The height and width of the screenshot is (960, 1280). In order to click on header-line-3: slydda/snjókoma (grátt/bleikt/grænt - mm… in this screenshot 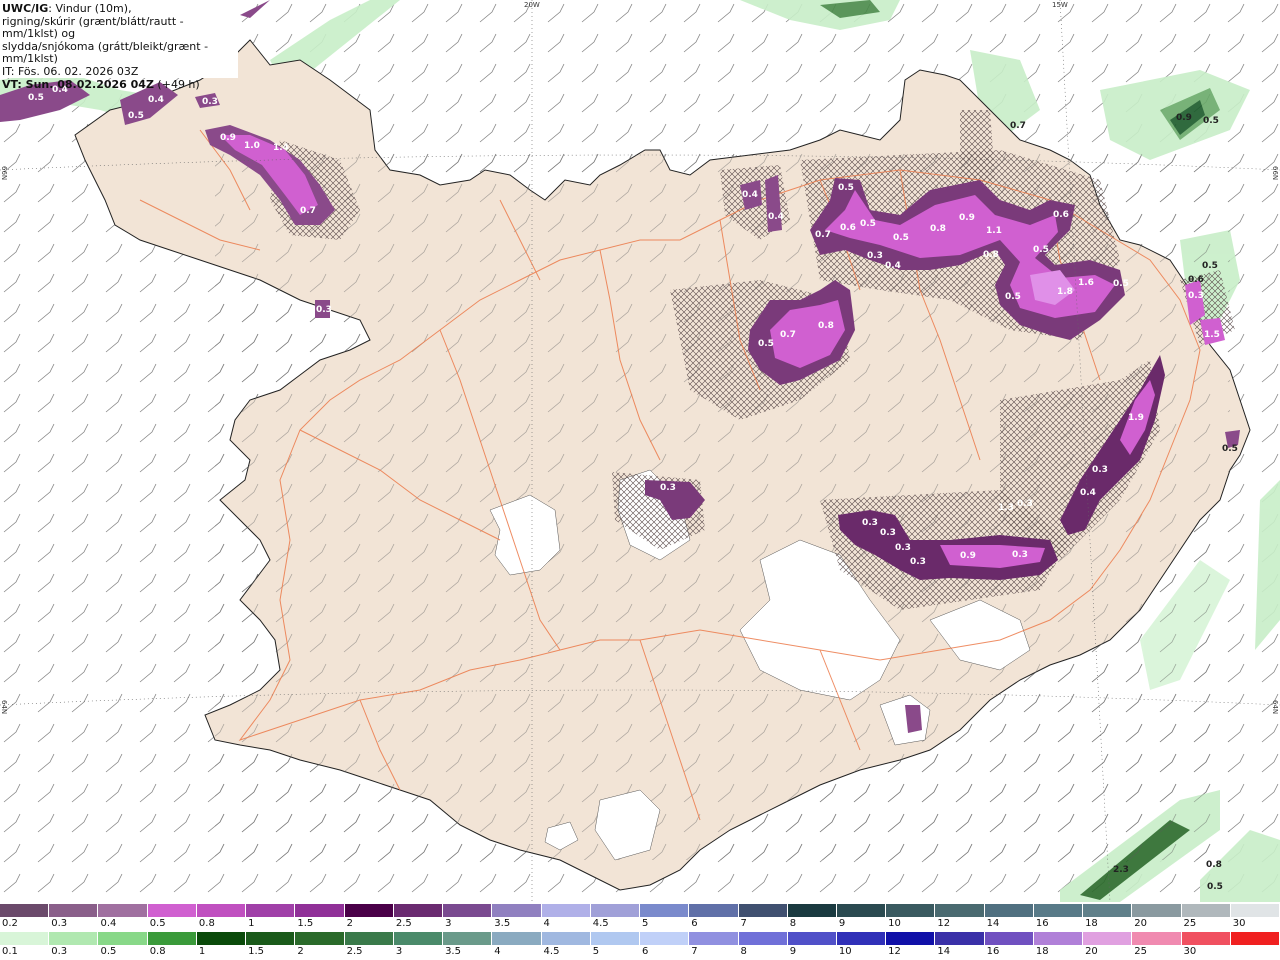, I will do `click(105, 52)`.